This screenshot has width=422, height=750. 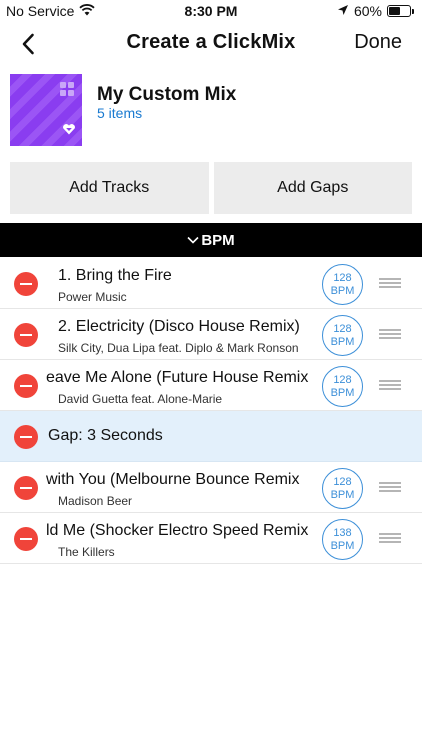 I want to click on bpm-badge: 138 BPM, so click(x=342, y=539).